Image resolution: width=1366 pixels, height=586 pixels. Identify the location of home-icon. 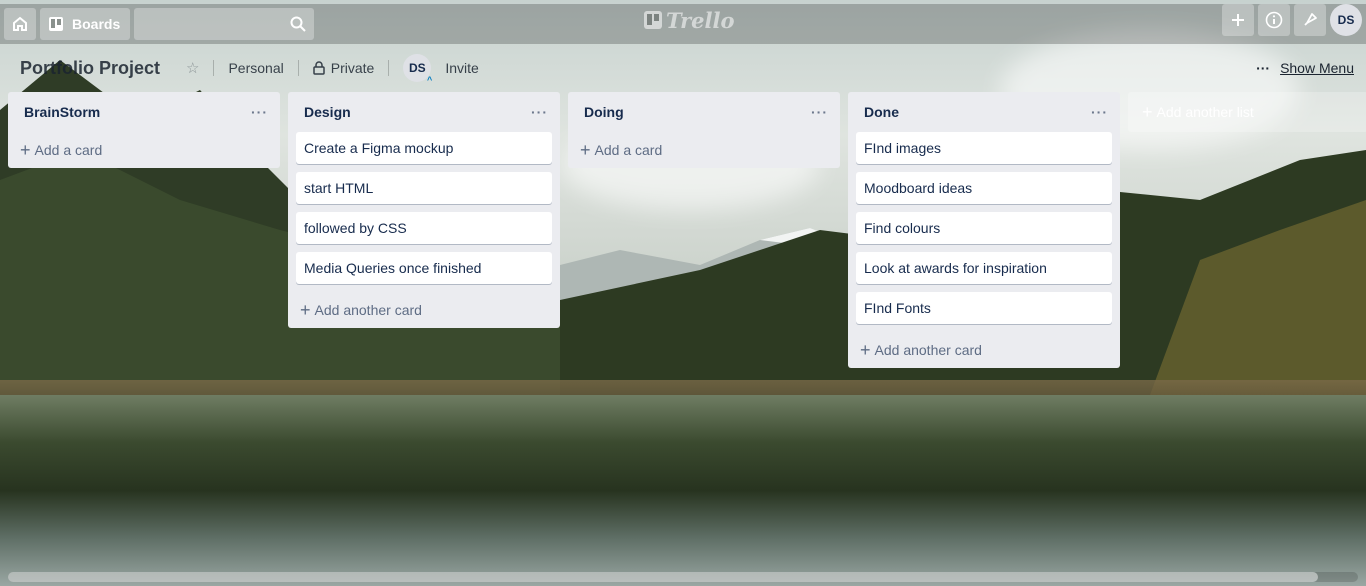
(20, 23).